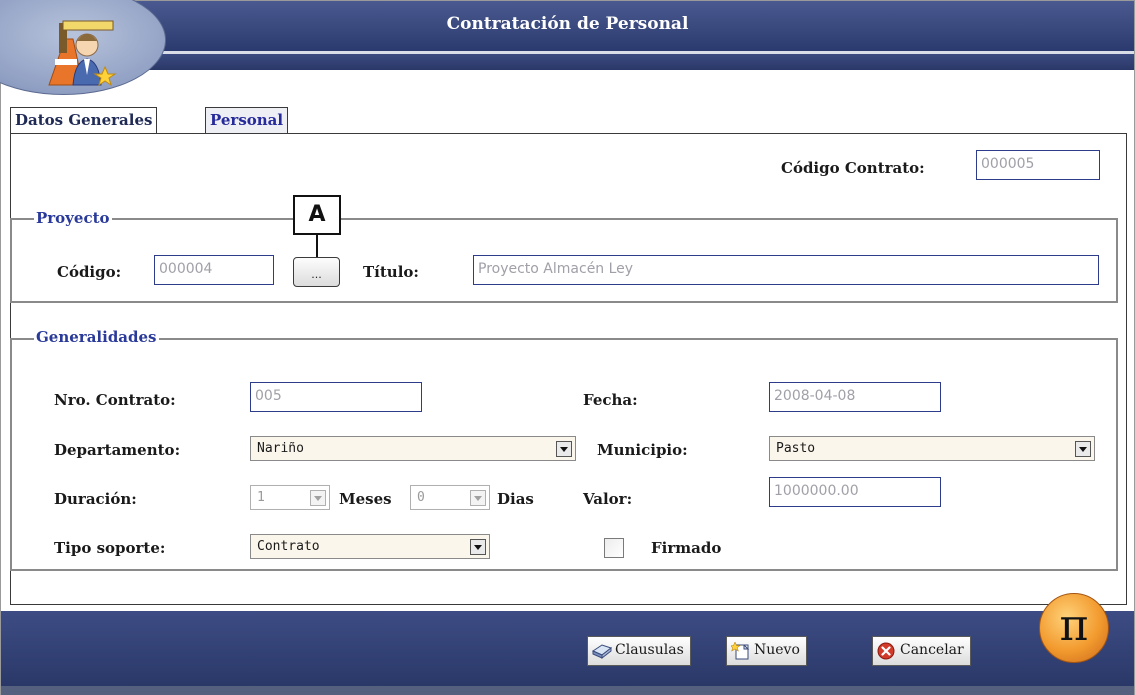  Describe the element at coordinates (365, 499) in the screenshot. I see `meses-label: Meses` at that location.